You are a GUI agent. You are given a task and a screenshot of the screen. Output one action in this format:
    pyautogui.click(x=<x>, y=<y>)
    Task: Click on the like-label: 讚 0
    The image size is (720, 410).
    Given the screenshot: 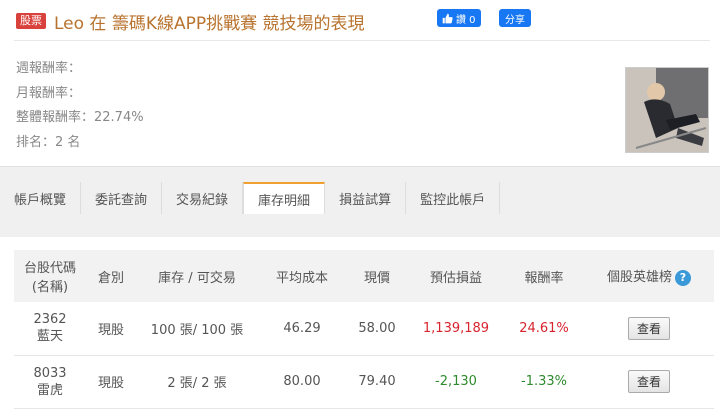 What is the action you would take?
    pyautogui.click(x=466, y=20)
    